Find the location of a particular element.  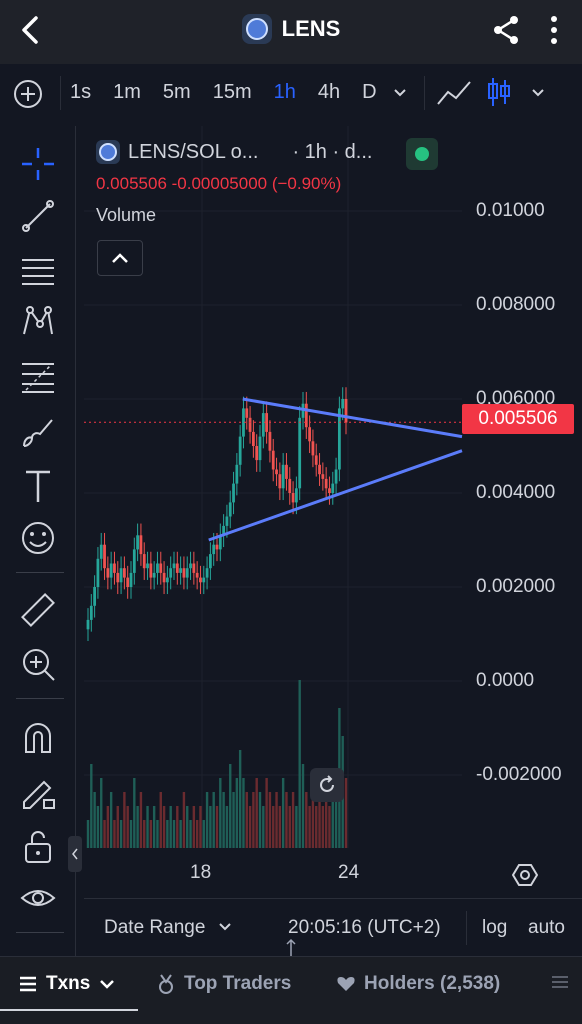

fib-retracement-icon is located at coordinates (38, 376).